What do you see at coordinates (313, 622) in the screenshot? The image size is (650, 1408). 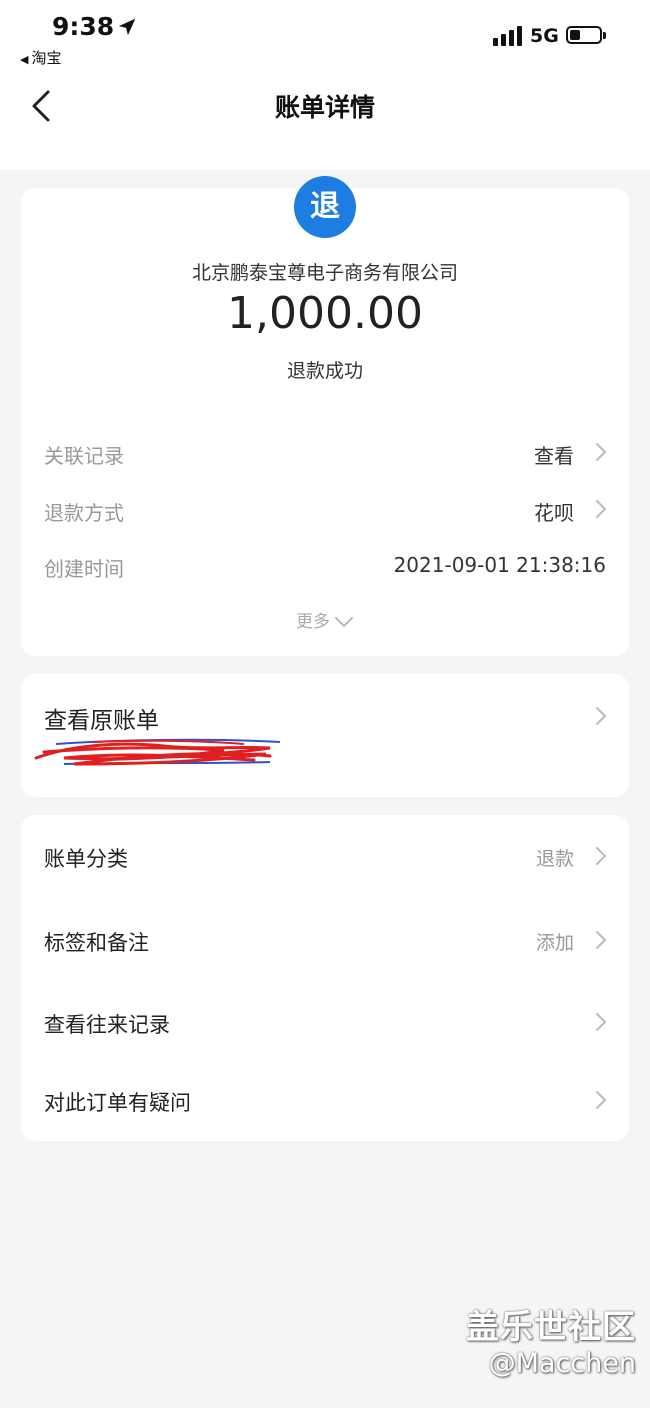 I see `more-label: 更多` at bounding box center [313, 622].